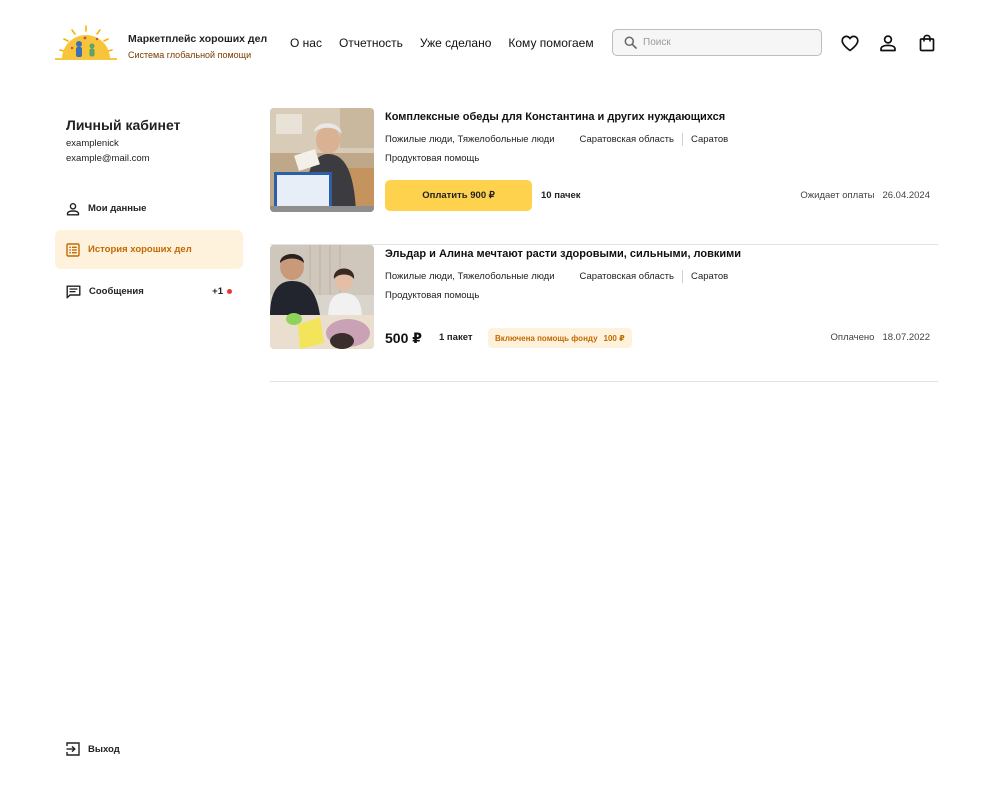 The width and height of the screenshot is (993, 792). What do you see at coordinates (852, 337) in the screenshot?
I see `status-text: Оплачено` at bounding box center [852, 337].